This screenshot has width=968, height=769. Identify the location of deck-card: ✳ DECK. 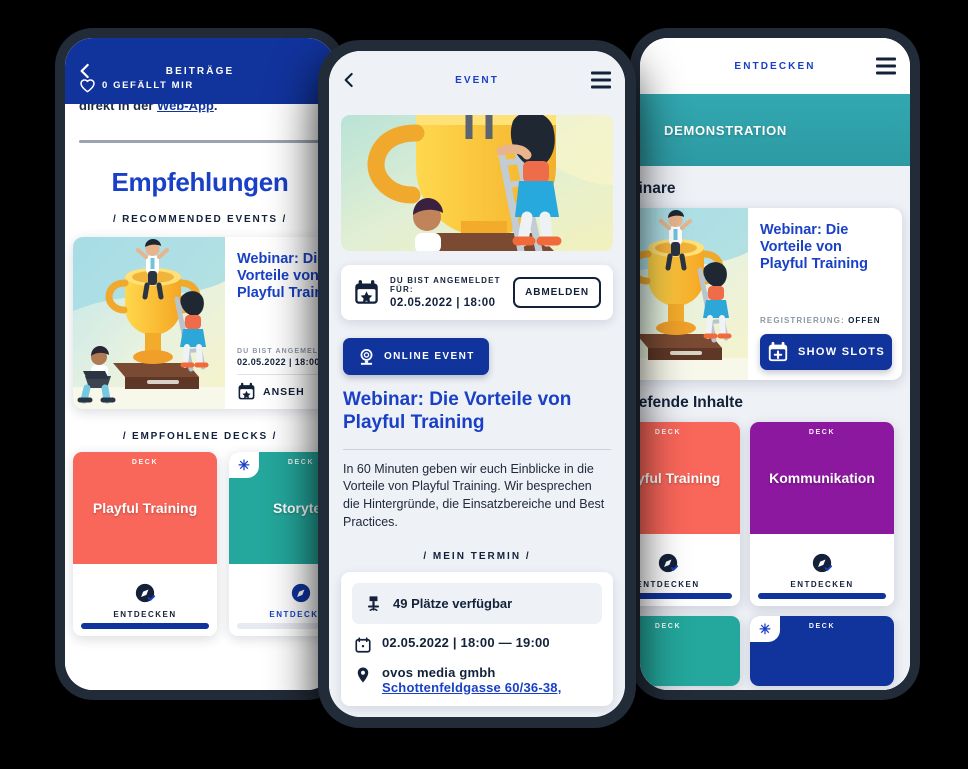
(822, 651).